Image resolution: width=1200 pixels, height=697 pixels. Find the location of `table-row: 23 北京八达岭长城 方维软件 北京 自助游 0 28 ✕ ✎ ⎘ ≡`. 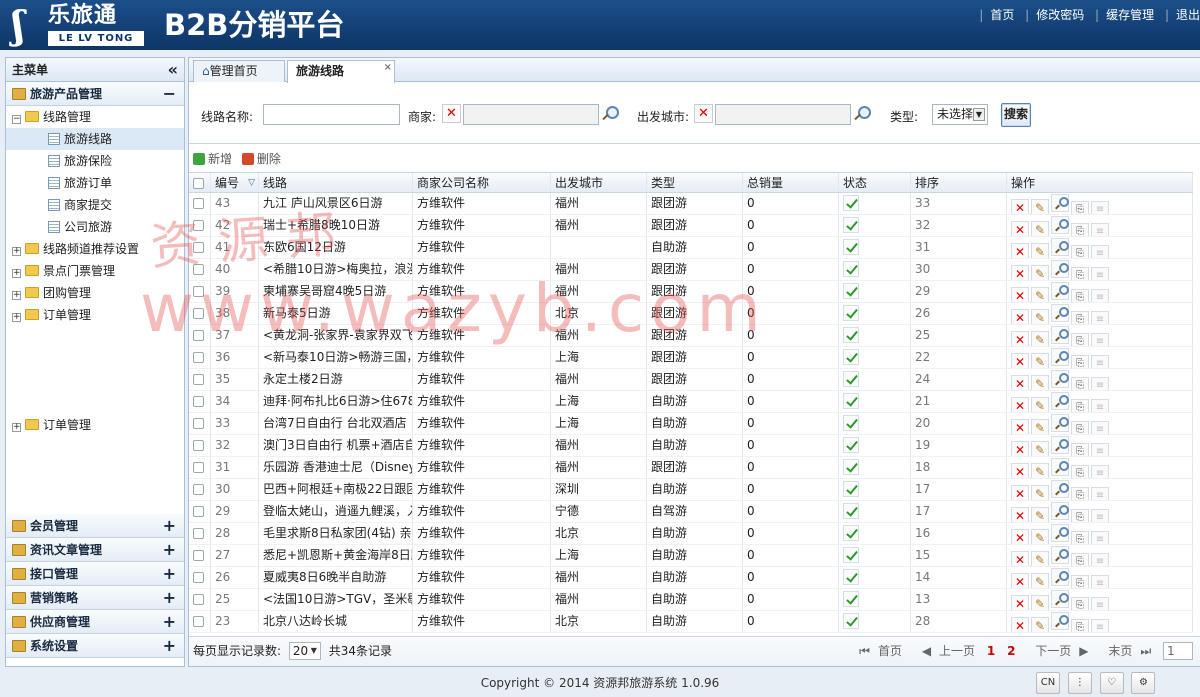

table-row: 23 北京八达岭长城 方维软件 北京 自助游 0 28 ✕ ✎ ⎘ ≡ is located at coordinates (691, 622).